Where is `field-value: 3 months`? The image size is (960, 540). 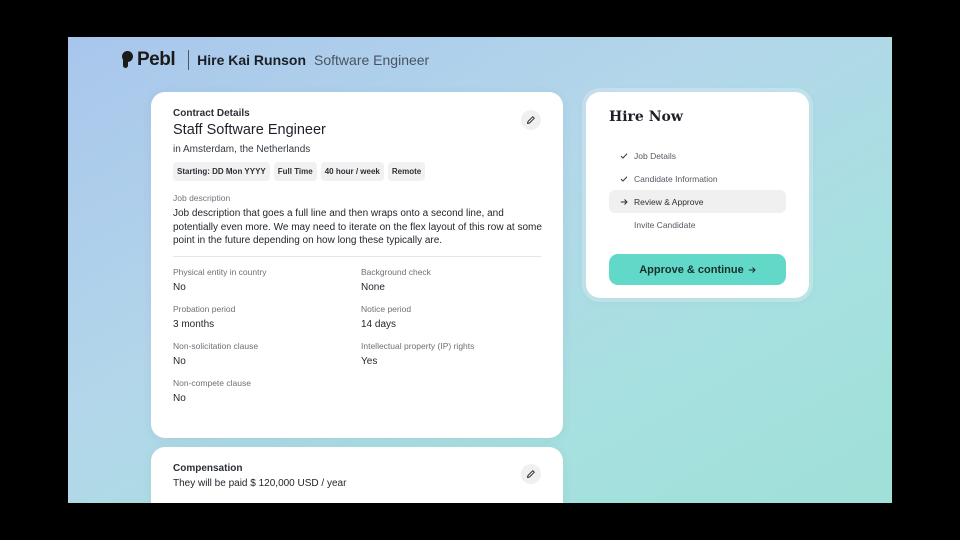
field-value: 3 months is located at coordinates (194, 324).